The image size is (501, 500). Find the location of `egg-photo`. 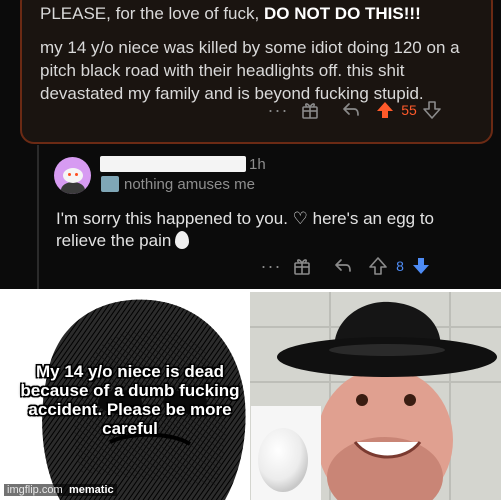

egg-photo is located at coordinates (286, 453).